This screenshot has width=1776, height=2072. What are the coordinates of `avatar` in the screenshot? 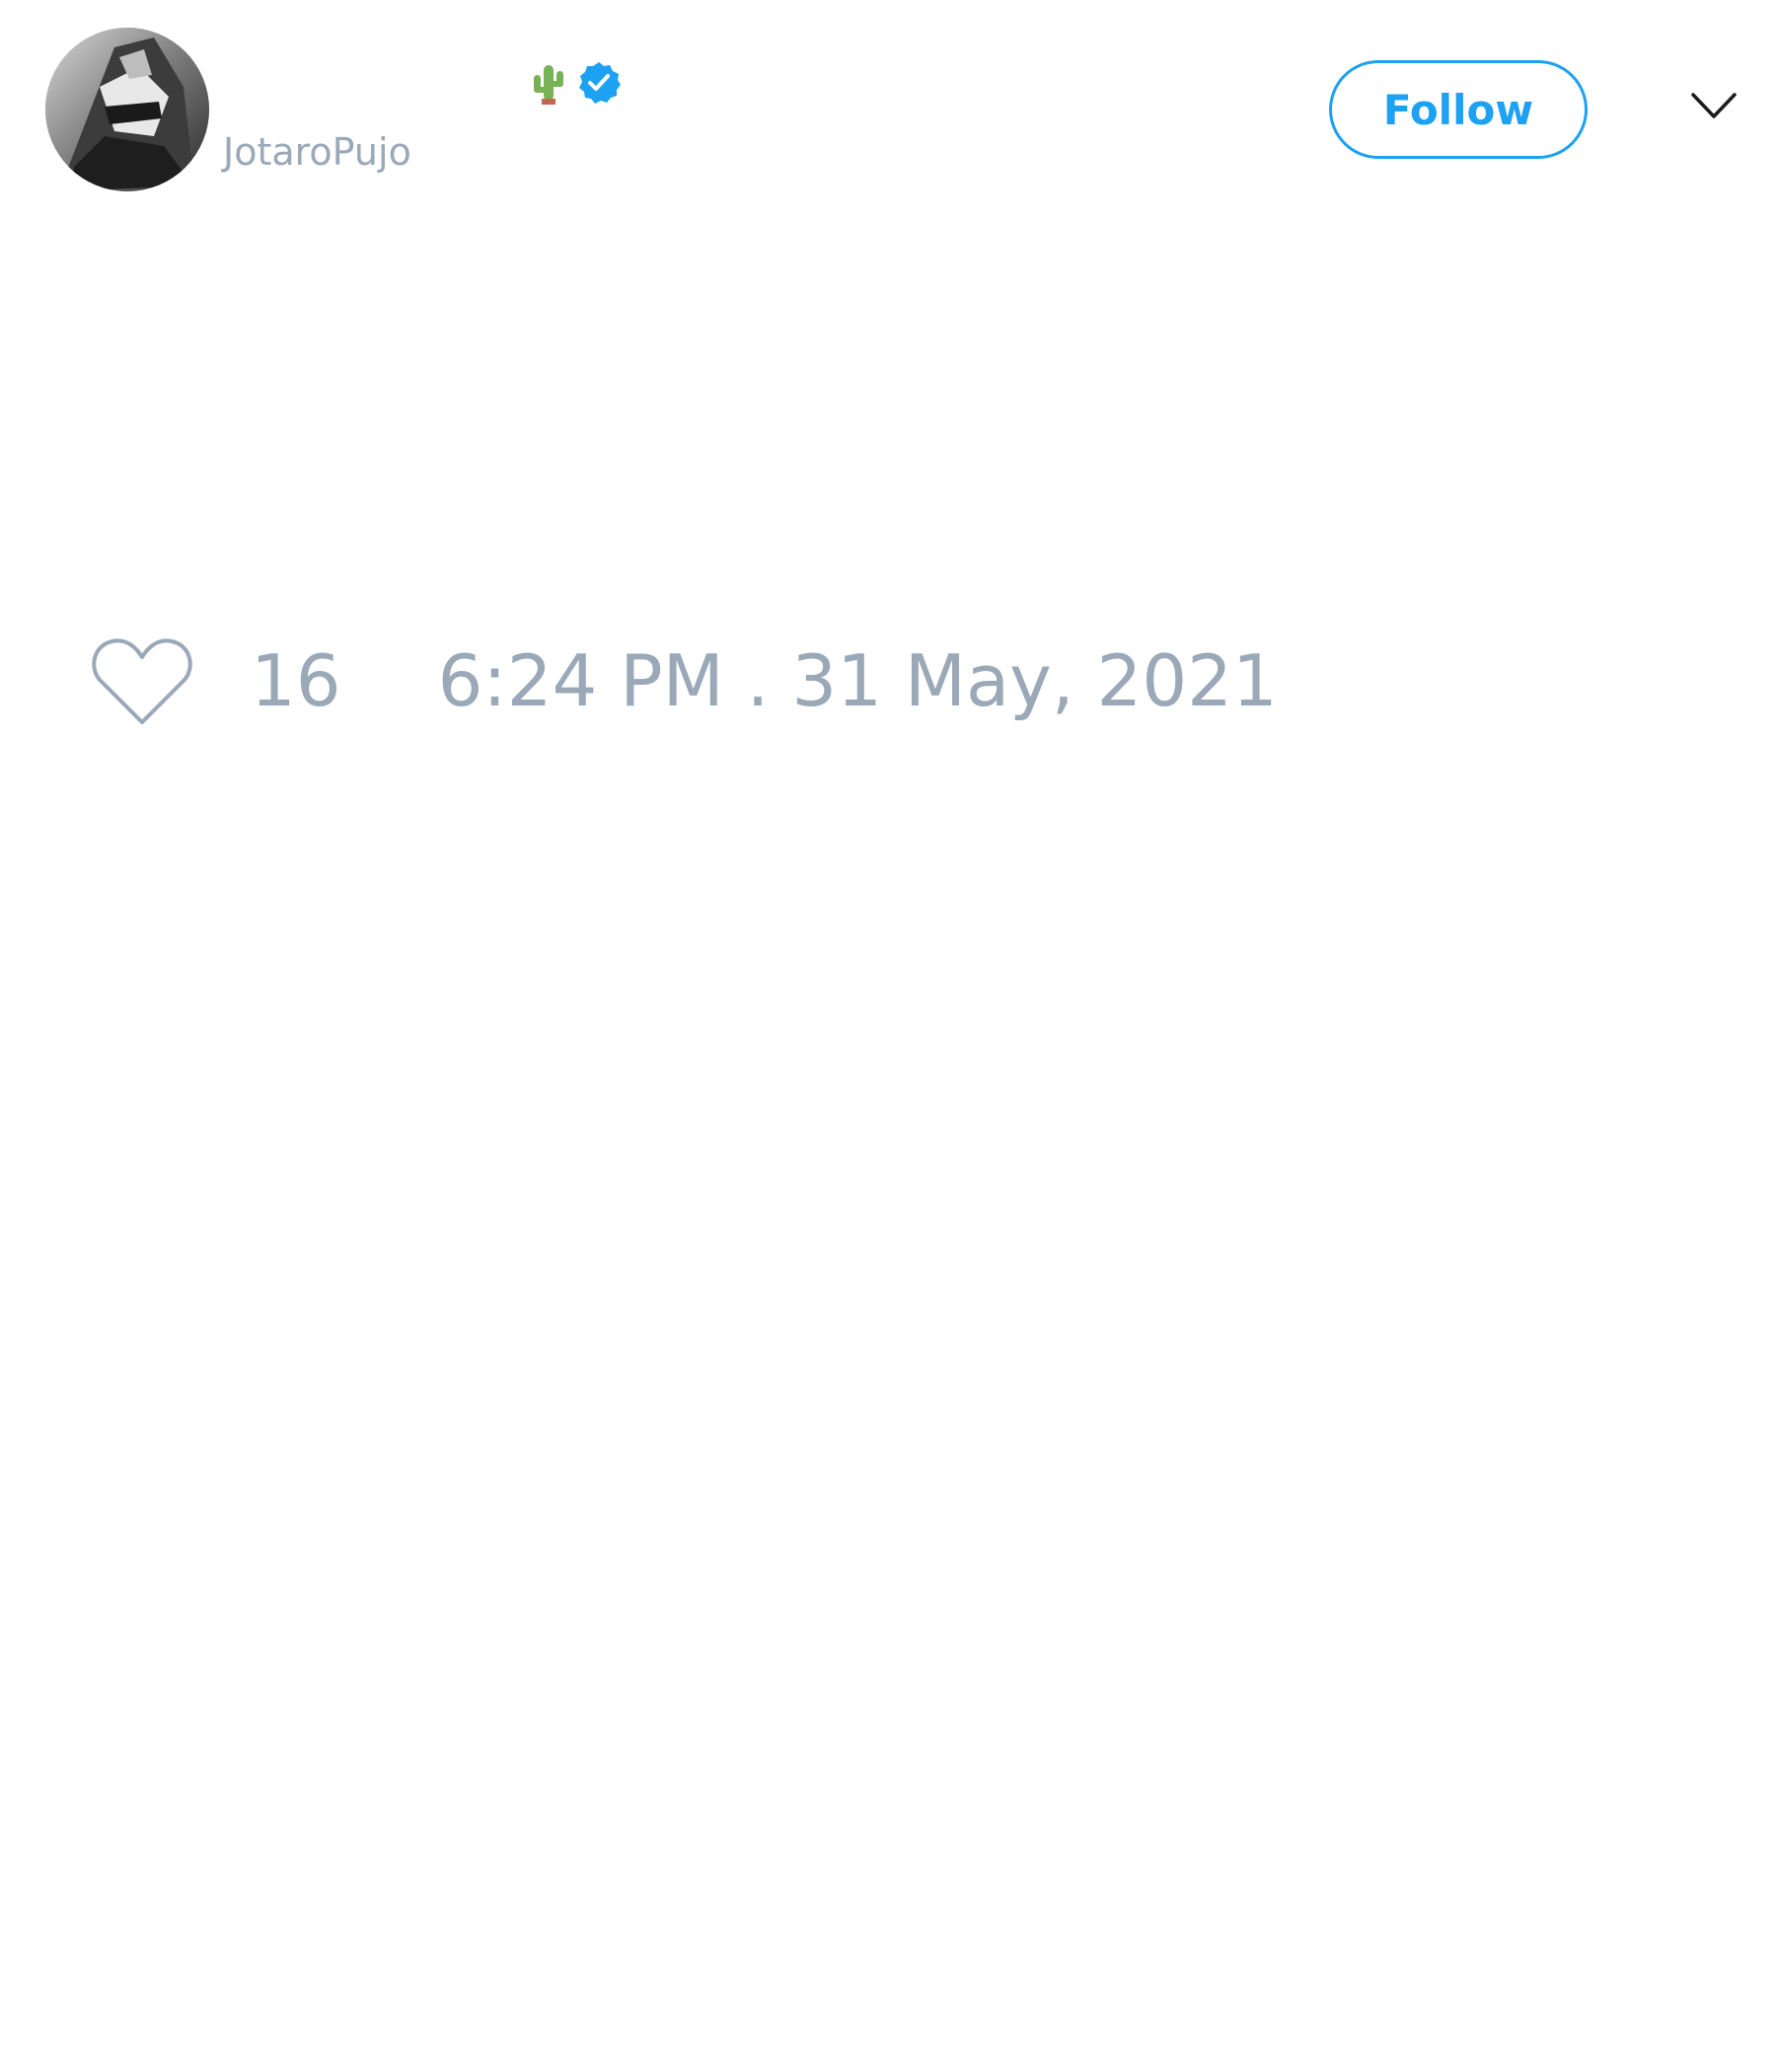 It's located at (127, 110).